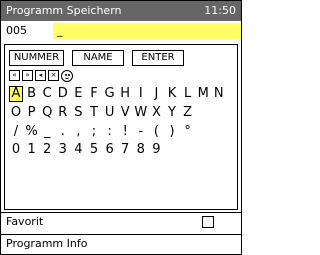 This screenshot has width=320, height=255. What do you see at coordinates (67, 76) in the screenshot?
I see `smiley-icon` at bounding box center [67, 76].